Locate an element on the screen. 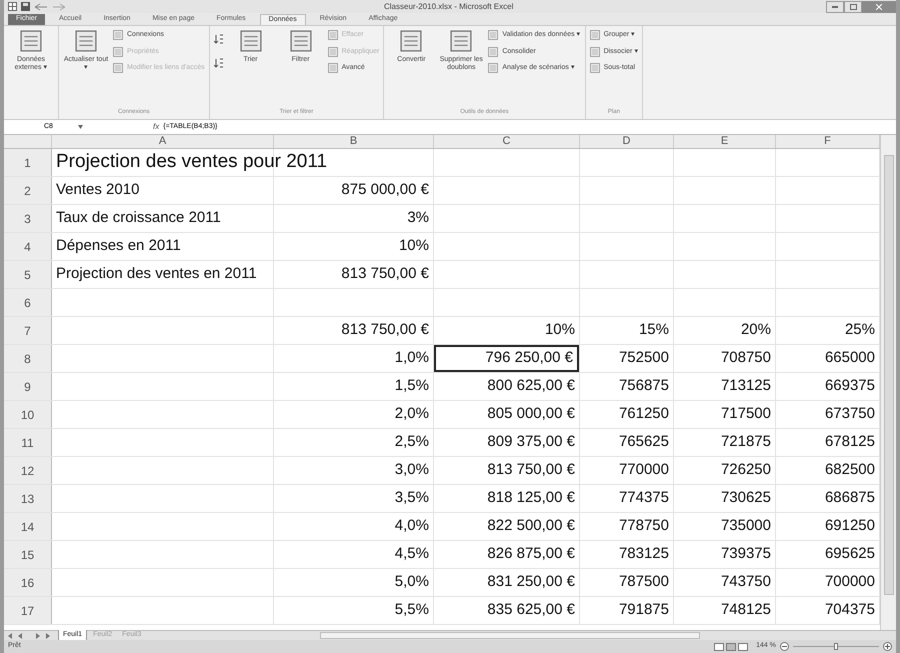  table-cell: 717500 is located at coordinates (747, 414).